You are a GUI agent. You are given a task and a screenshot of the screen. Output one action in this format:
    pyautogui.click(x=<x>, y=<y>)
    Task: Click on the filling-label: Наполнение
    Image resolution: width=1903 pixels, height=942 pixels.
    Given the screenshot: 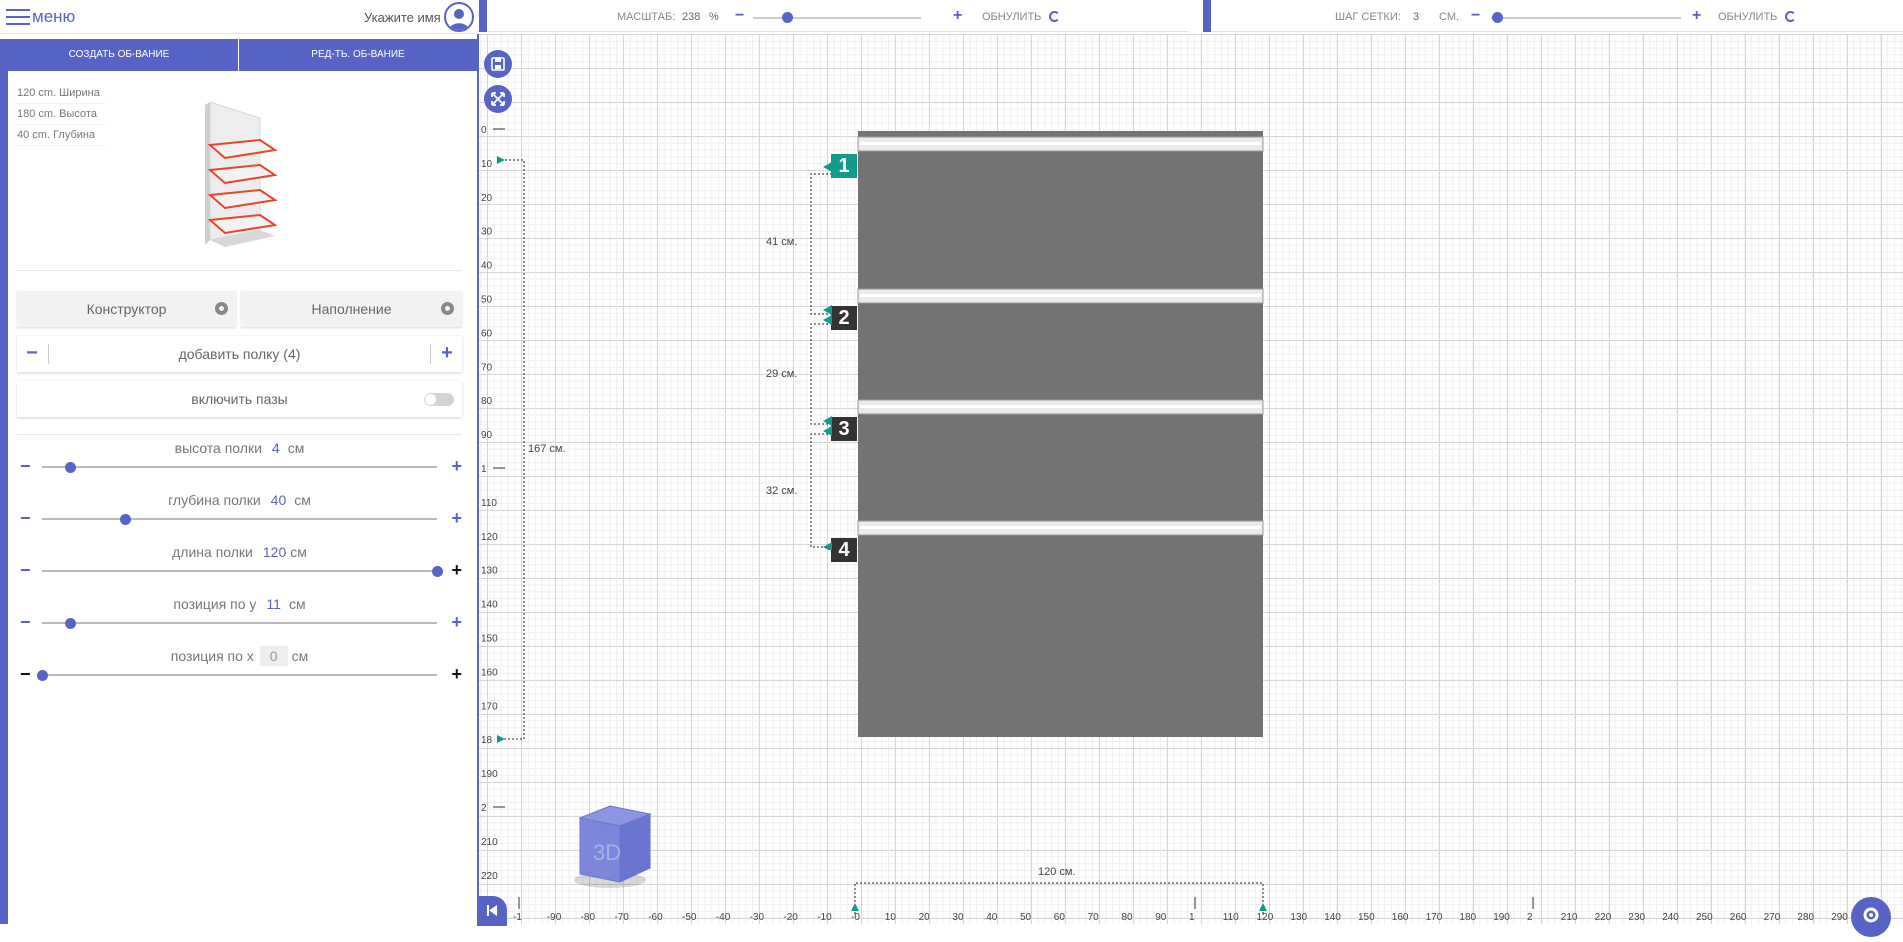 What is the action you would take?
    pyautogui.click(x=351, y=309)
    